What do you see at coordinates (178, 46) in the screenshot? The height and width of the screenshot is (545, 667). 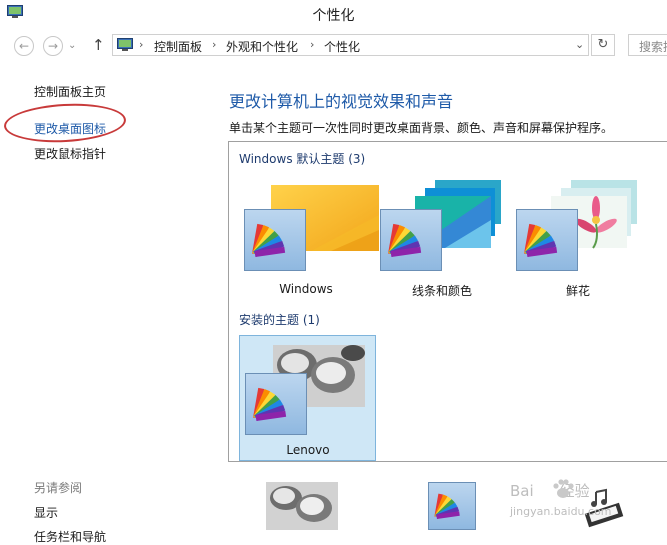 I see `breadcrumb-control-panel: 控制面板` at bounding box center [178, 46].